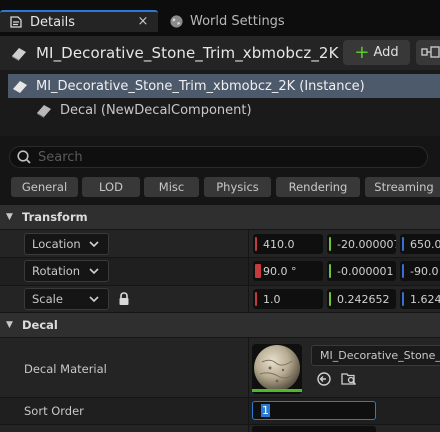 The height and width of the screenshot is (432, 440). I want to click on rotation-x-value: 90.0 °, so click(280, 271).